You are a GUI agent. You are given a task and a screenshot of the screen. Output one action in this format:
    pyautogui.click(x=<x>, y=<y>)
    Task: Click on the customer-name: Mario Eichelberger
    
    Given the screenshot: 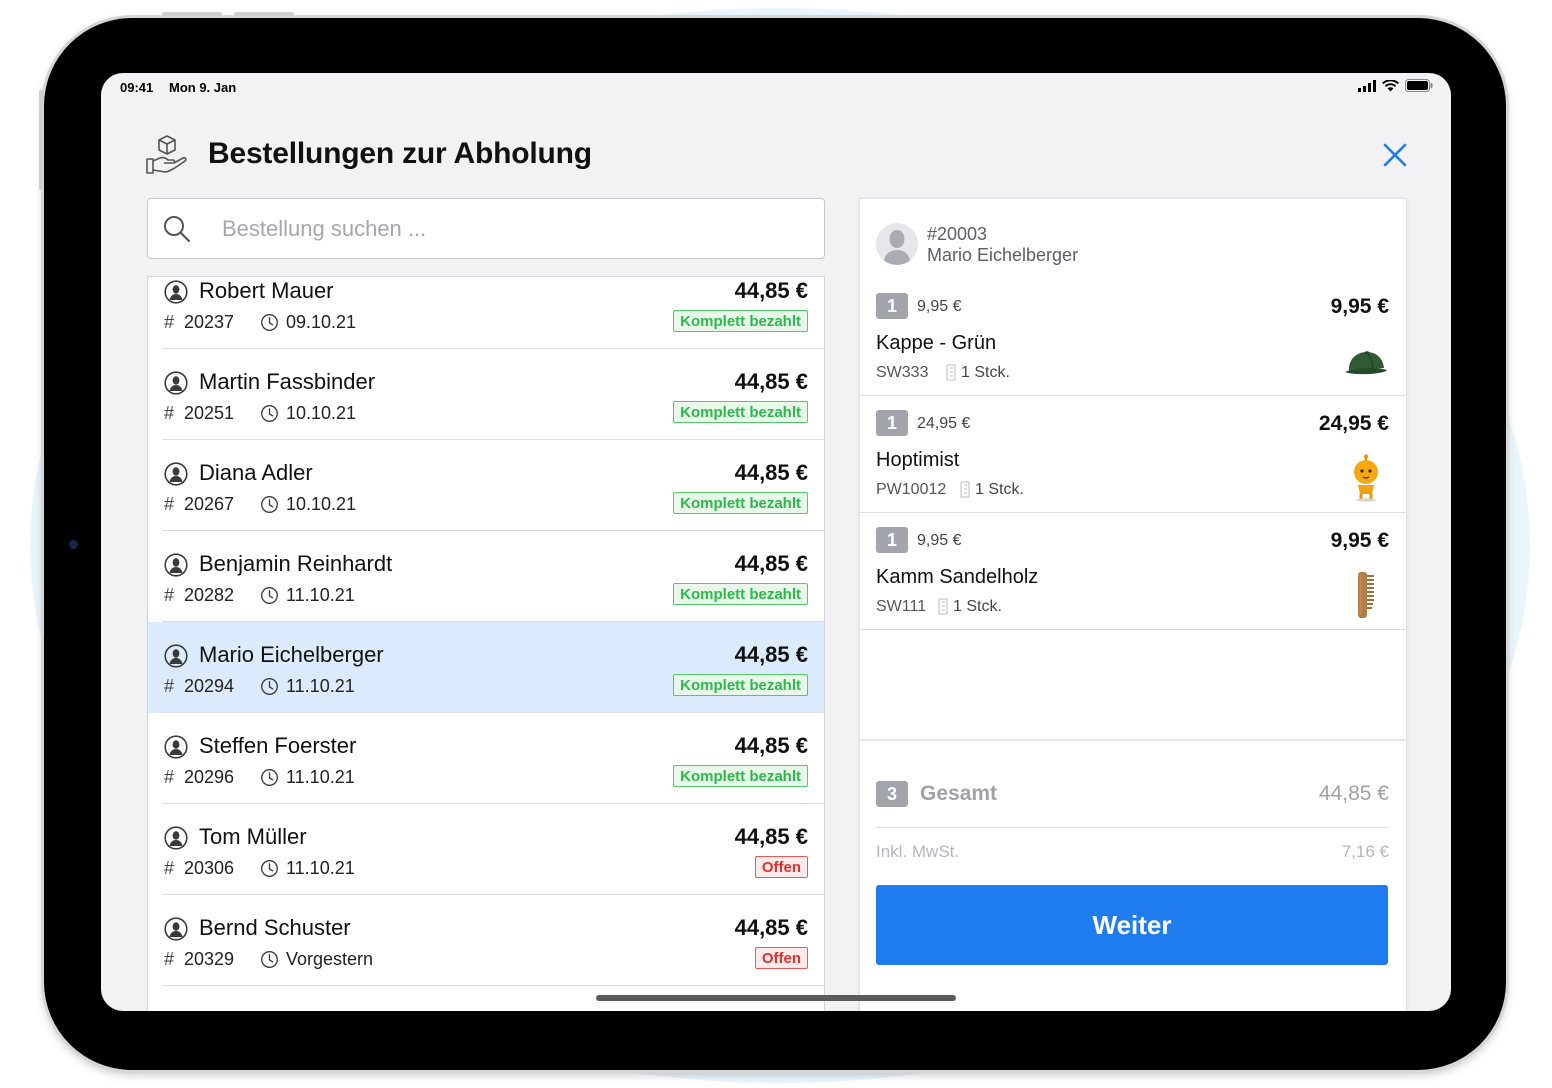 What is the action you would take?
    pyautogui.click(x=291, y=654)
    